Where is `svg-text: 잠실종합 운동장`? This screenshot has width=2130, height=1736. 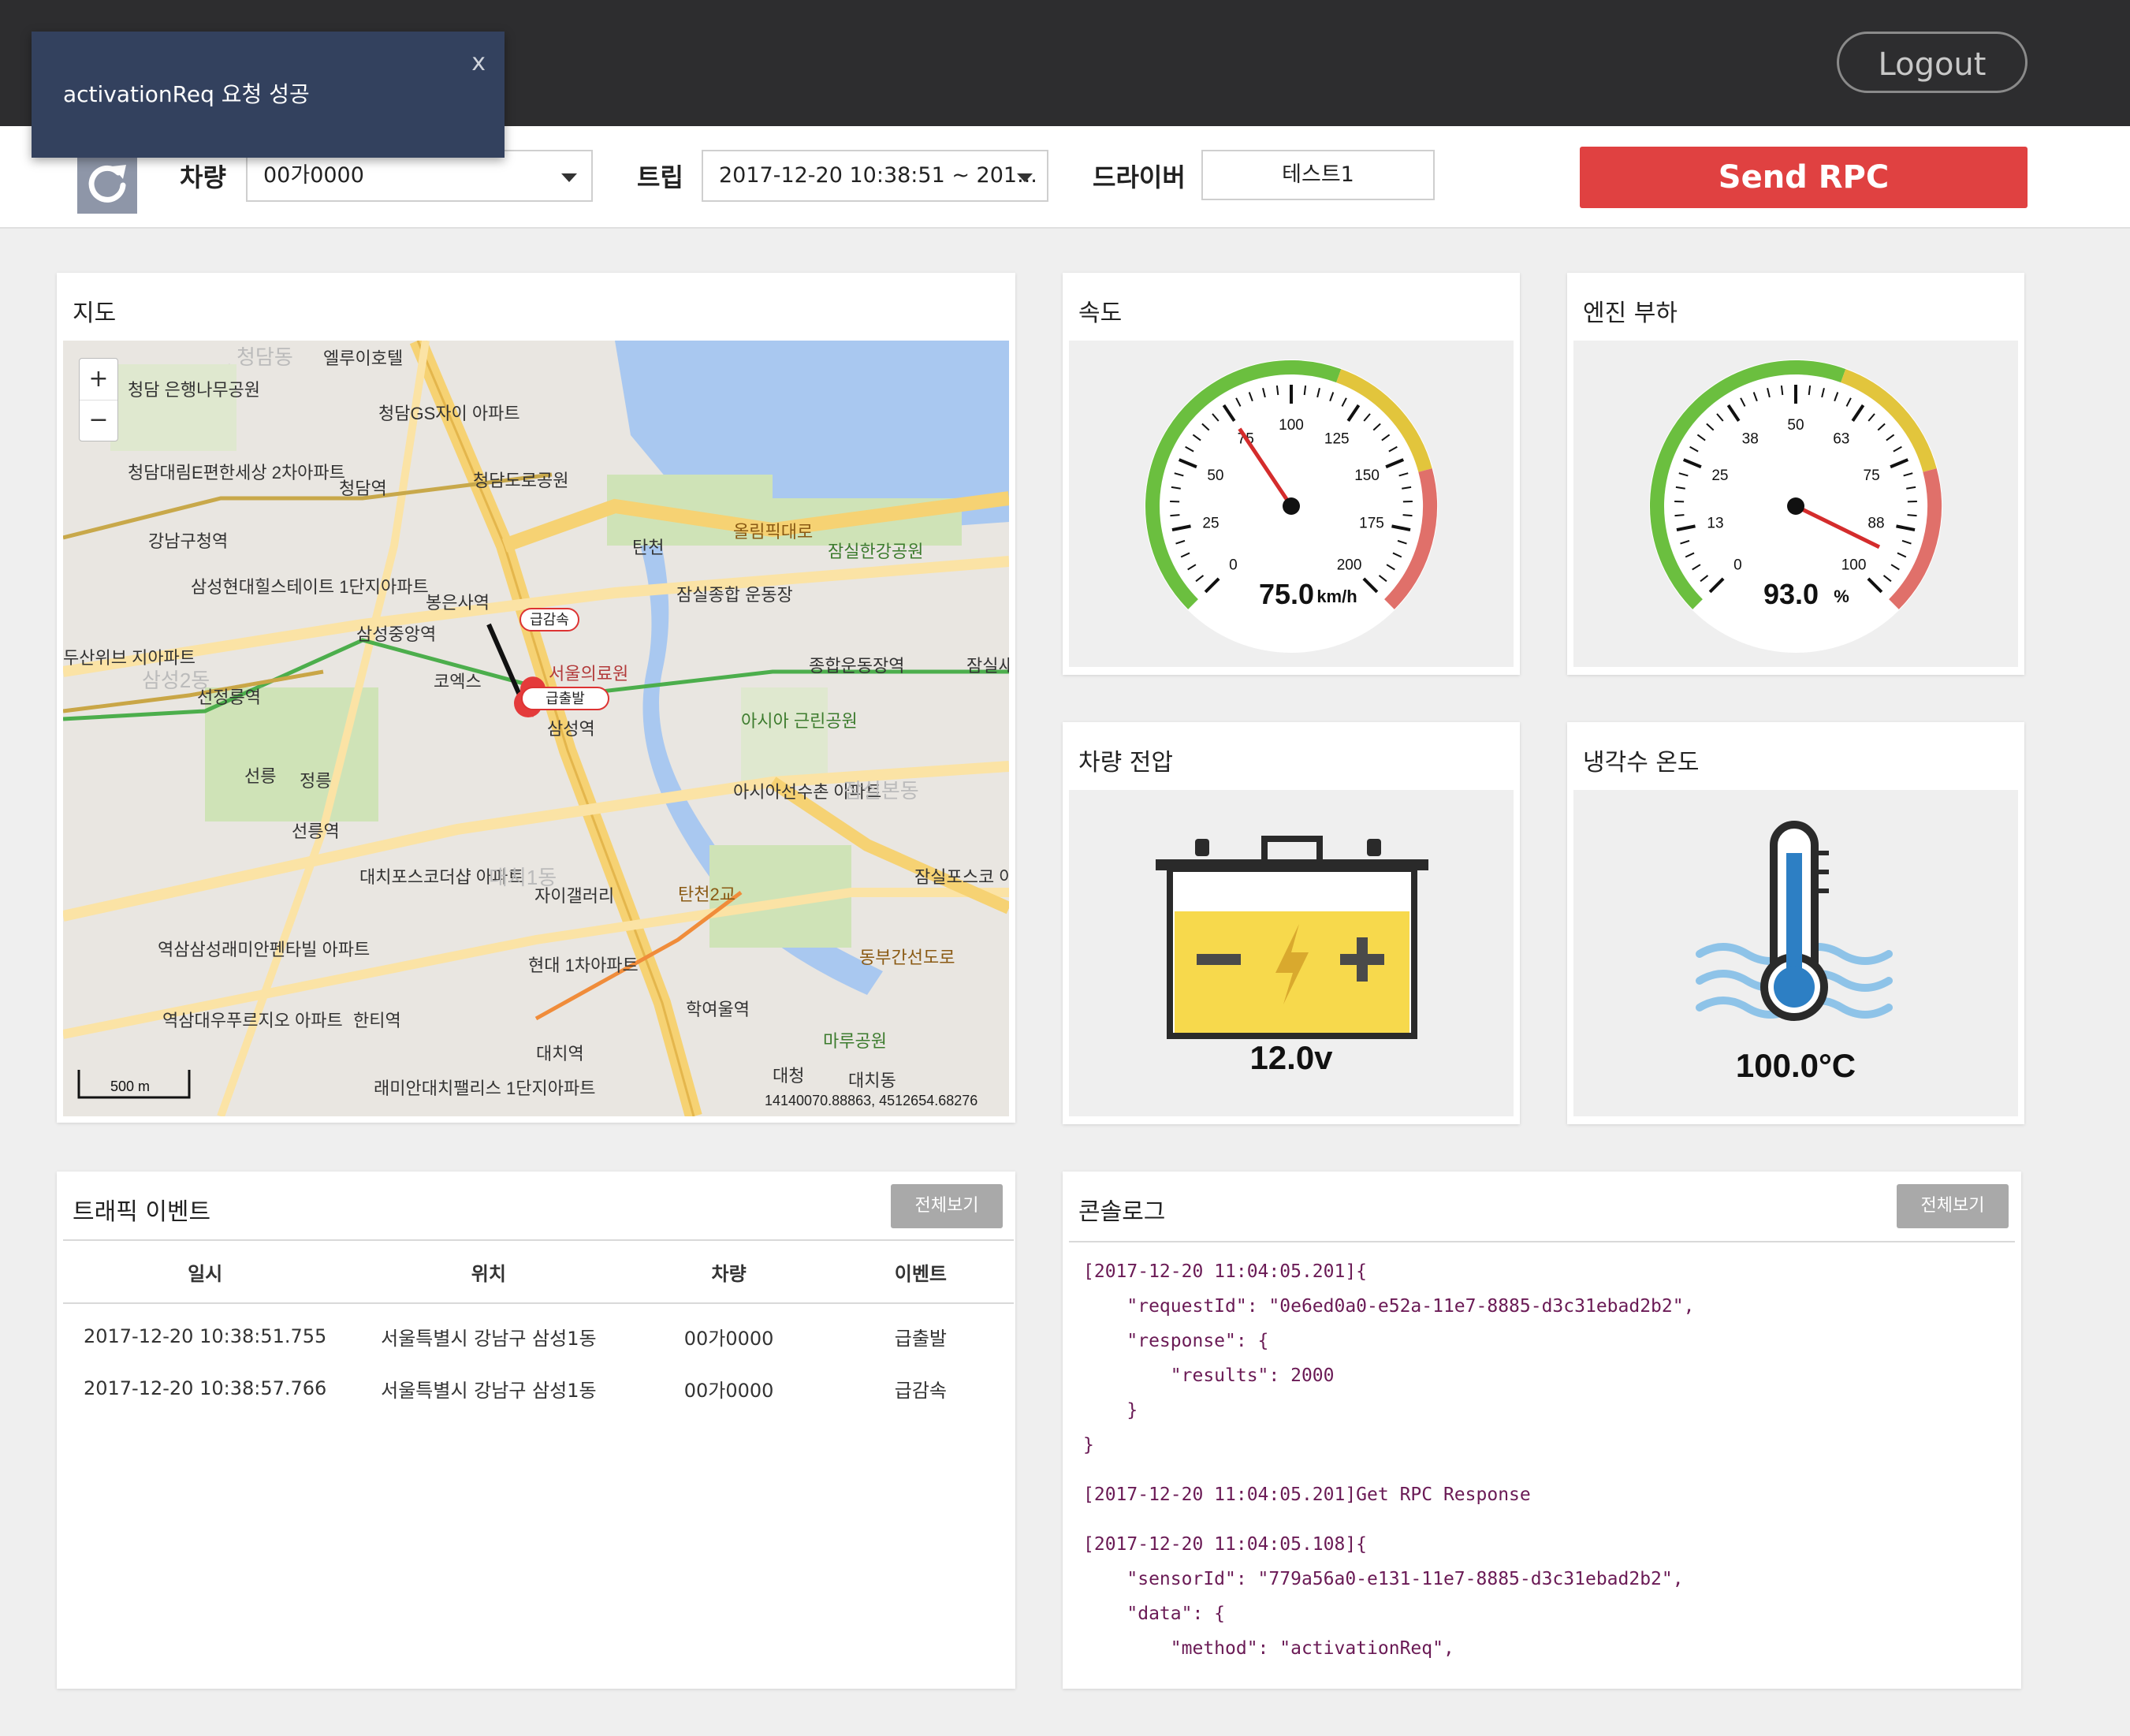 svg-text: 잠실종합 운동장 is located at coordinates (734, 595).